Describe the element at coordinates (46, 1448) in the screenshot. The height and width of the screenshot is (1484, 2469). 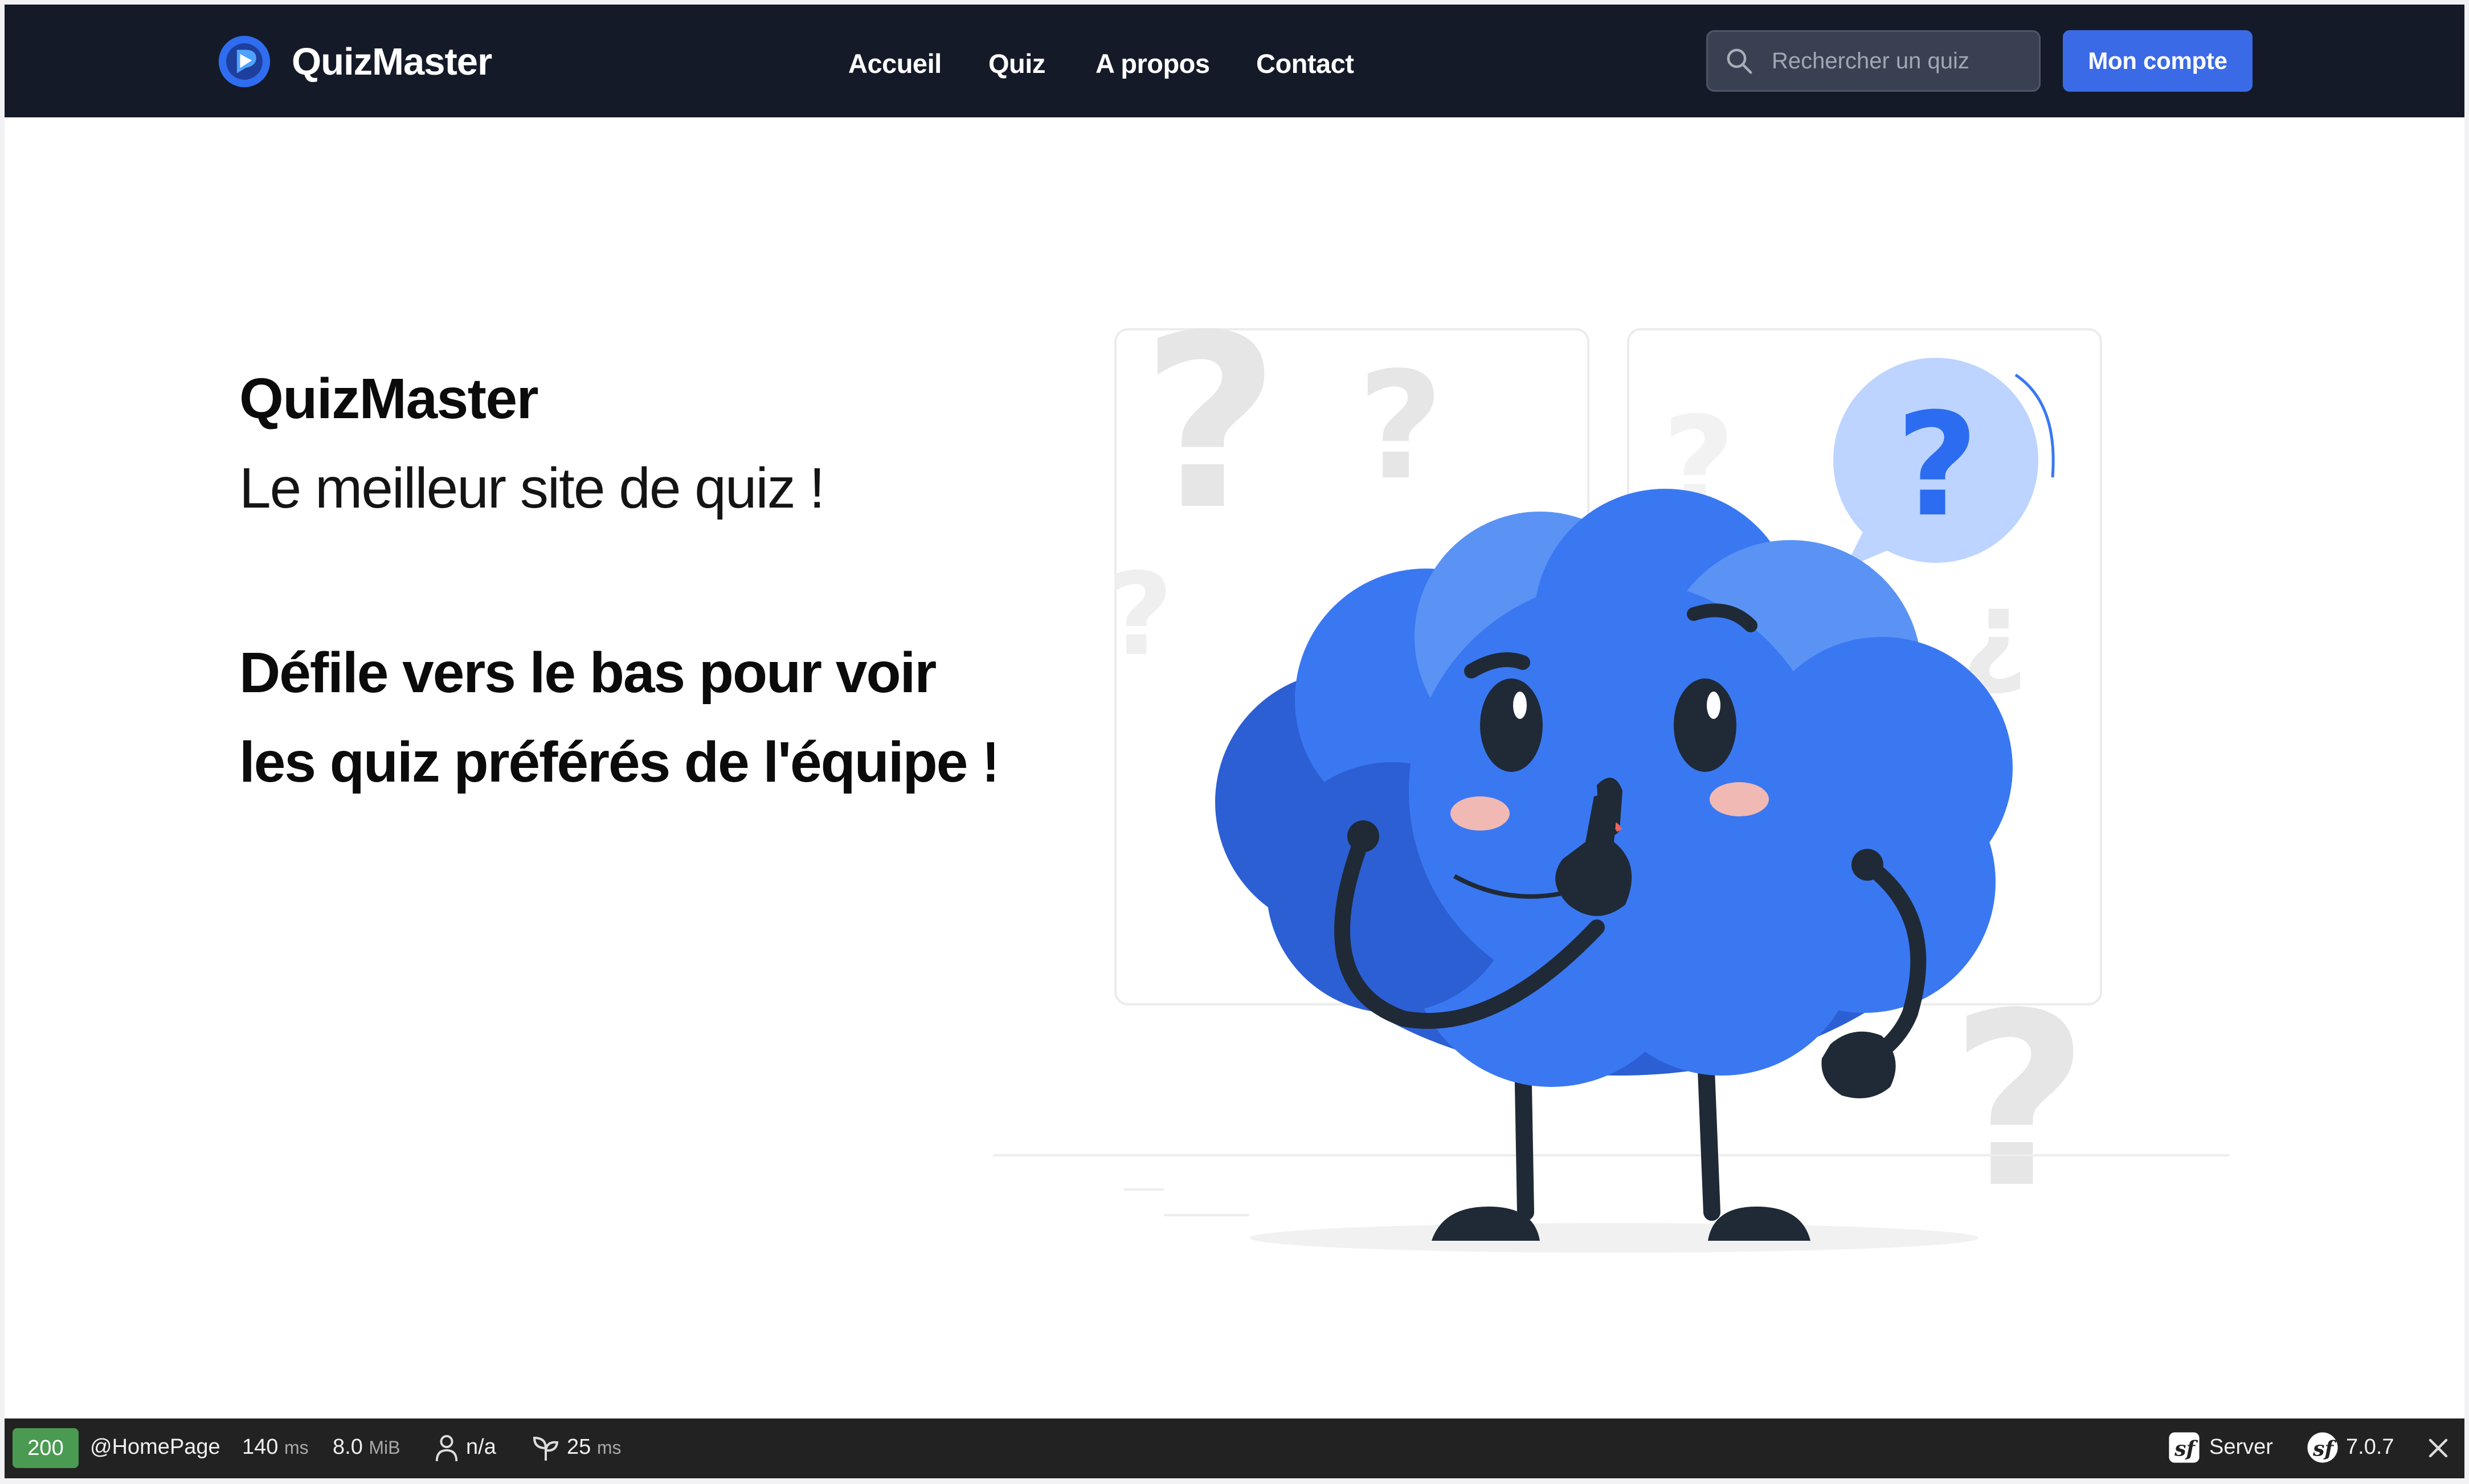
I see `status-badge: 200` at that location.